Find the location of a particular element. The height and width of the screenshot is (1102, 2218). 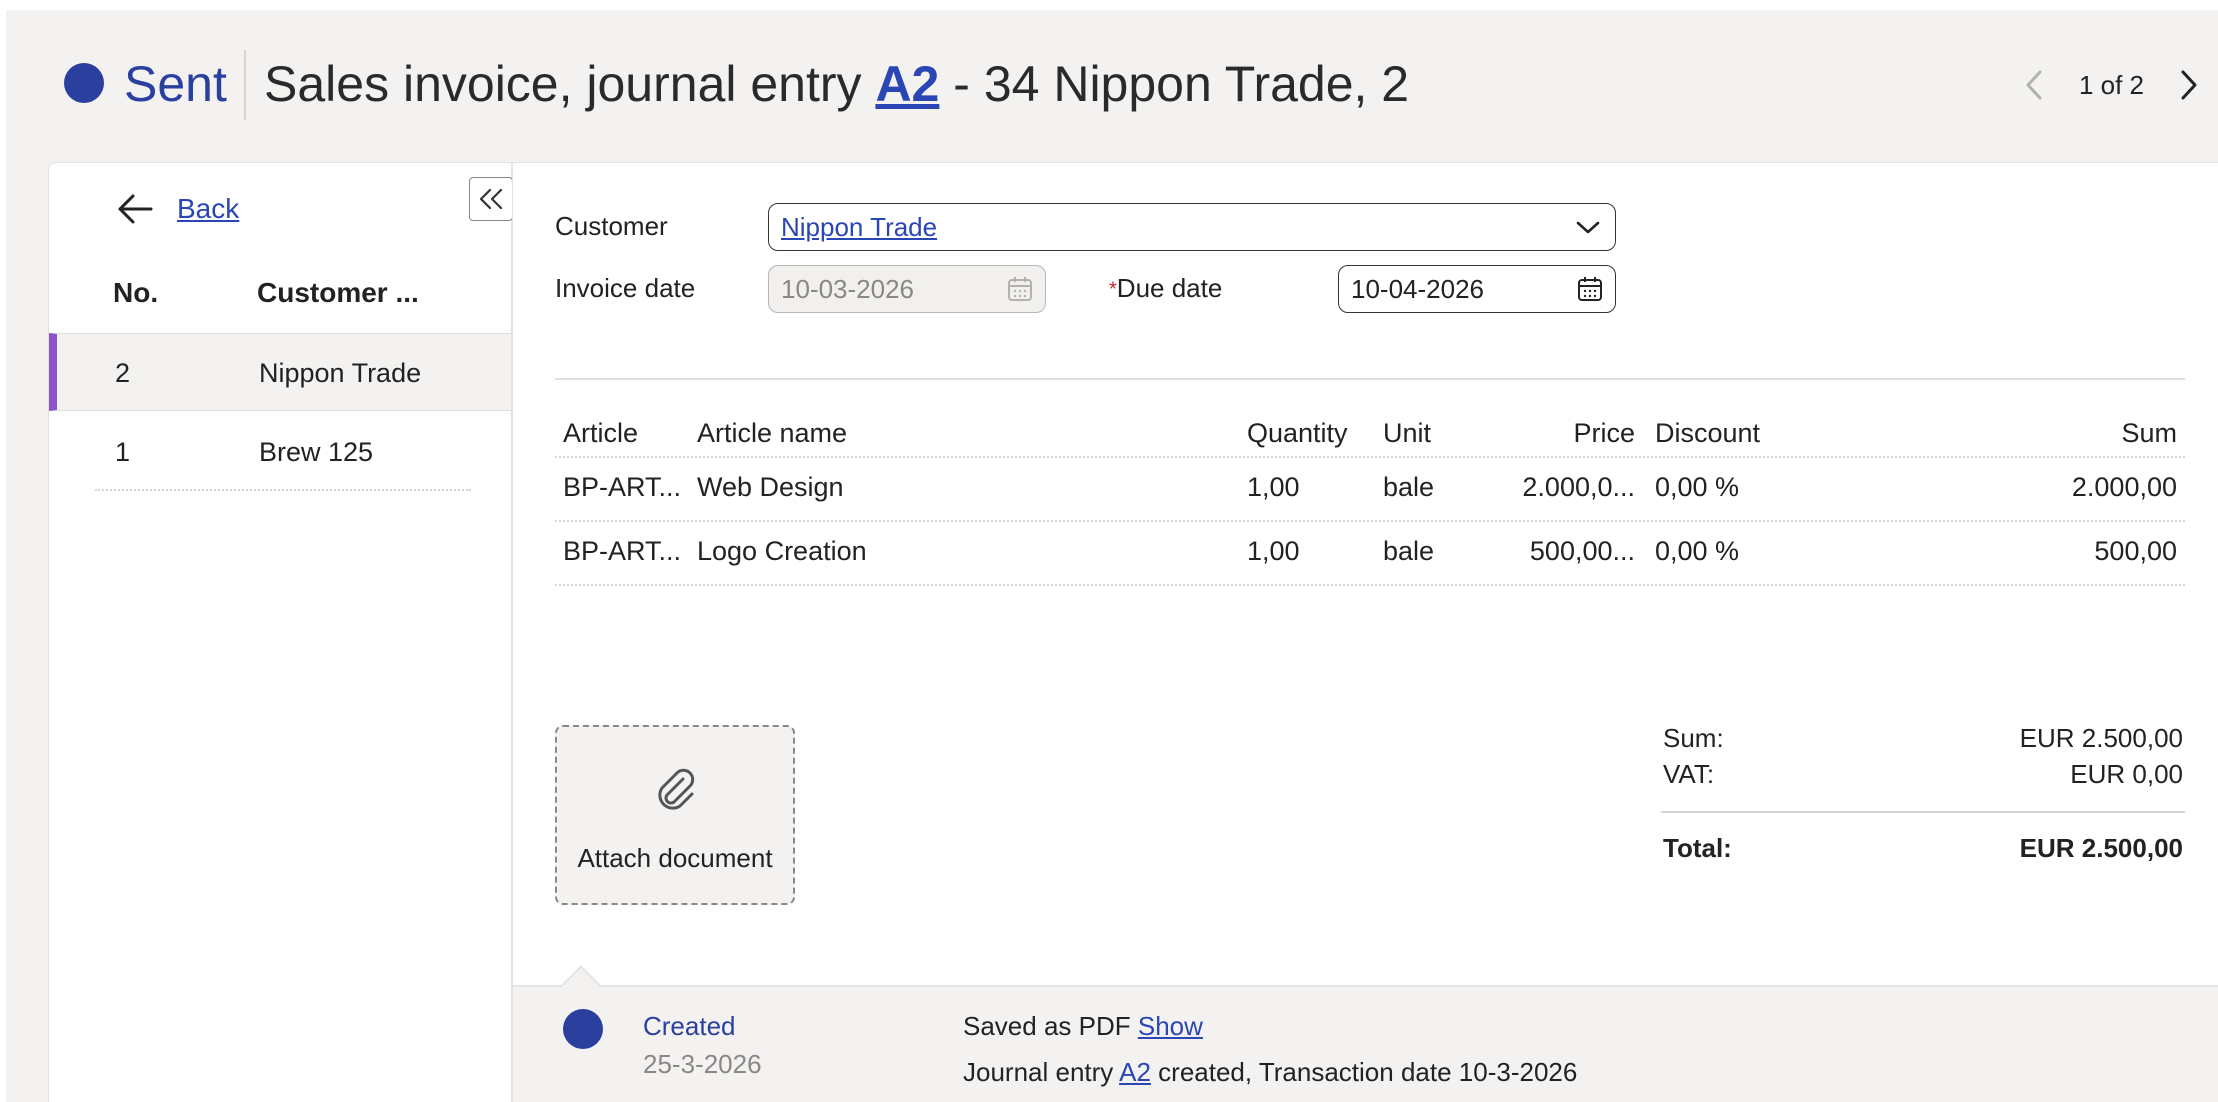

status-label: Sent is located at coordinates (175, 84).